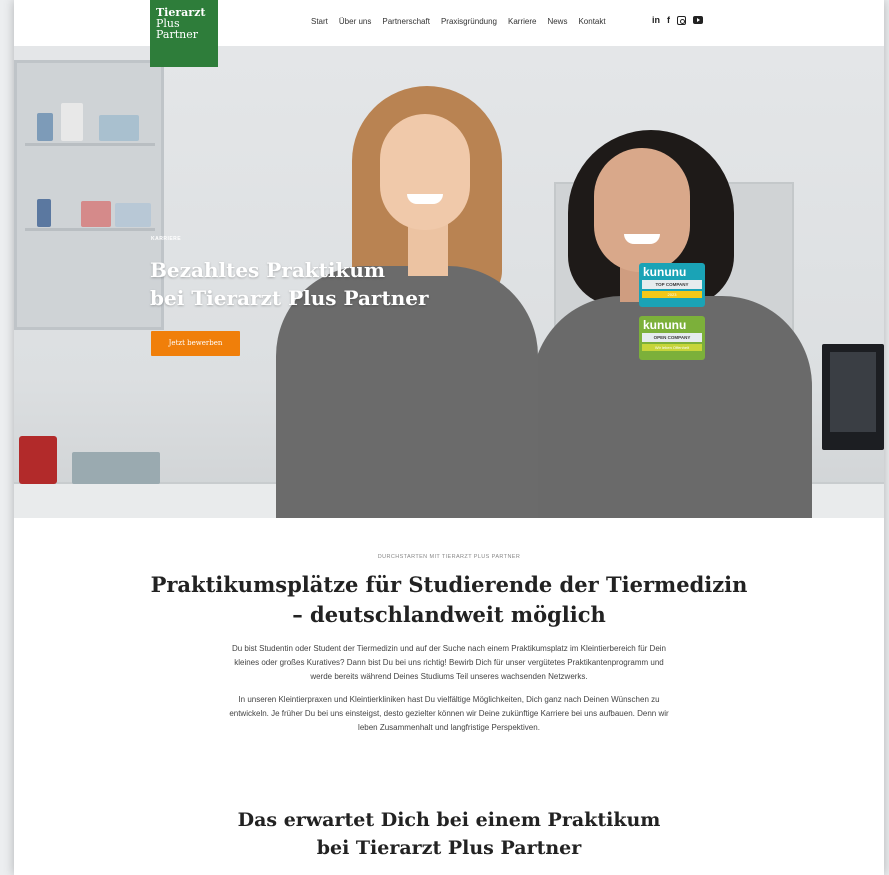 The image size is (889, 875). Describe the element at coordinates (116, 468) in the screenshot. I see `background-tray` at that location.